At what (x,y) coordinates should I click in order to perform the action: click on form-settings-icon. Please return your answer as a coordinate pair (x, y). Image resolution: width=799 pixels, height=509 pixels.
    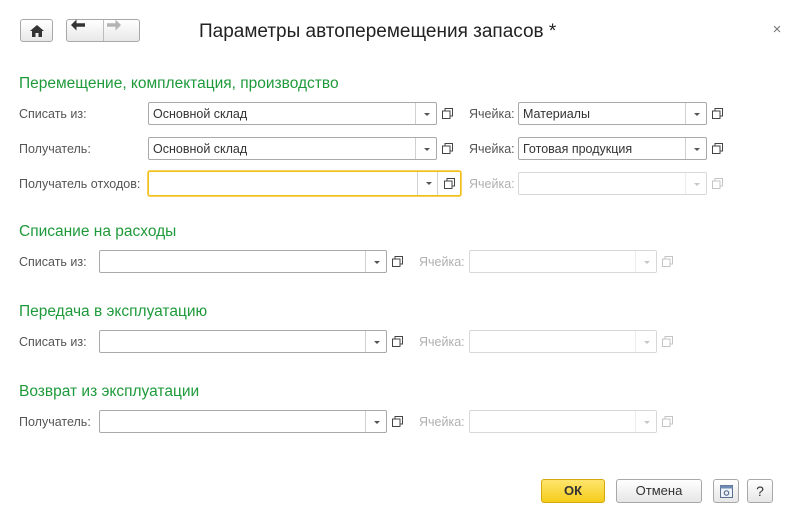
    Looking at the image, I should click on (726, 491).